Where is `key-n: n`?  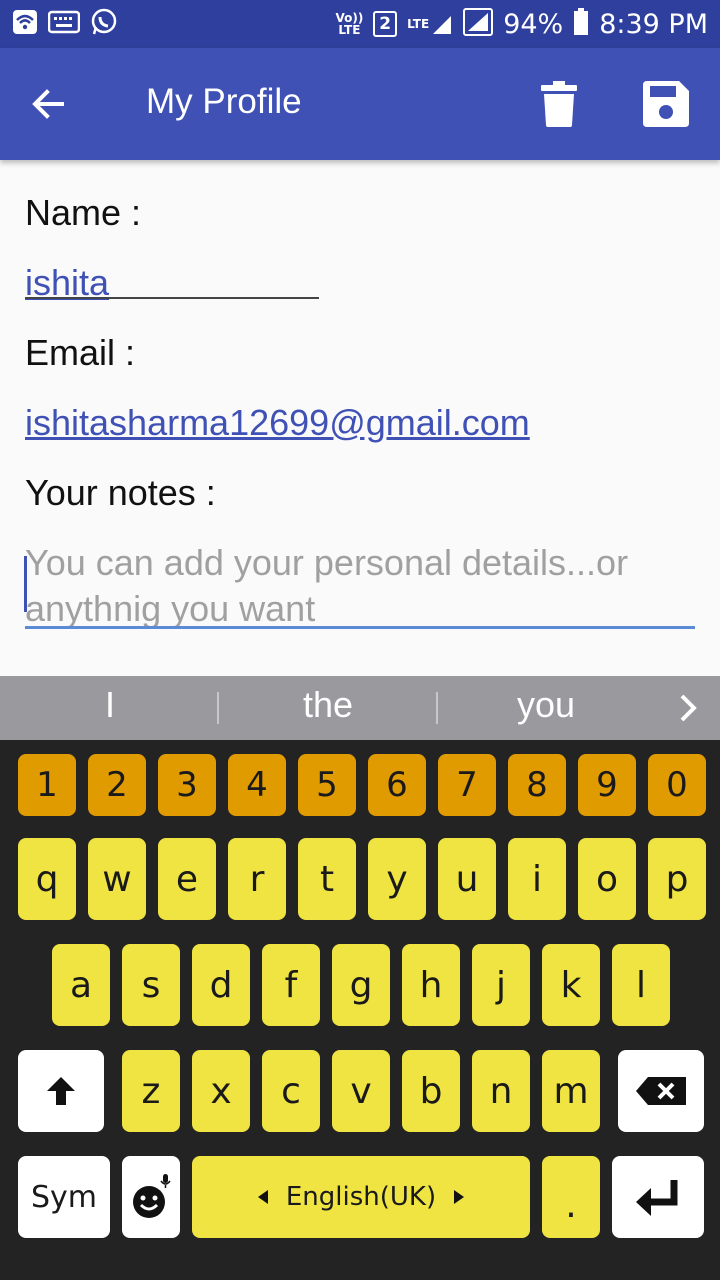
key-n: n is located at coordinates (501, 1091).